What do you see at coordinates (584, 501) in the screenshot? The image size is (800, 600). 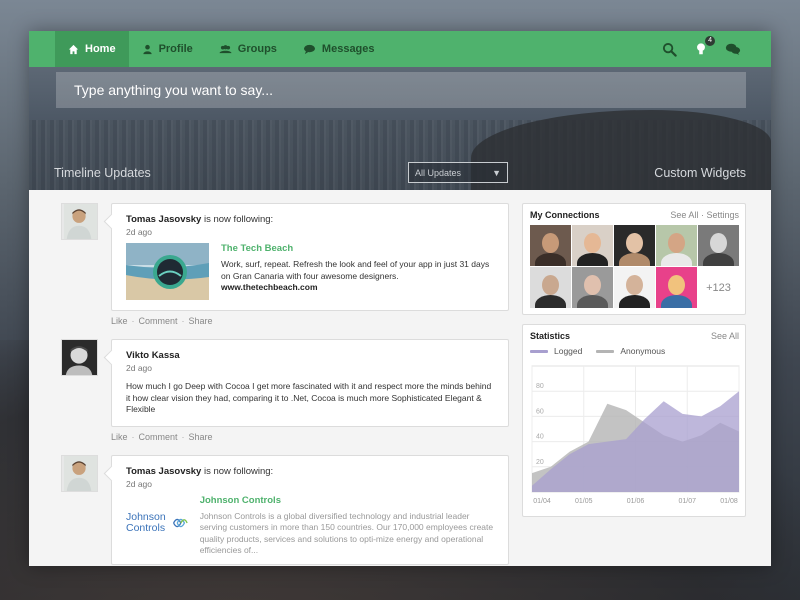 I see `x-tick-label: 01/05` at bounding box center [584, 501].